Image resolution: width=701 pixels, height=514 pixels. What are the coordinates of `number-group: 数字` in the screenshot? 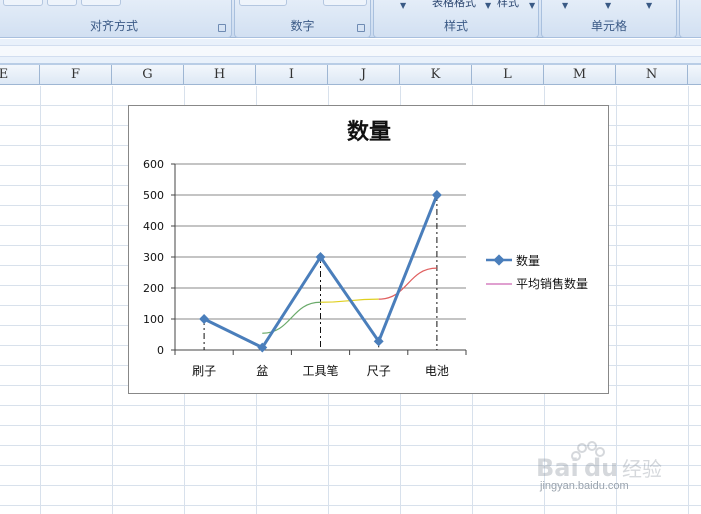 It's located at (302, 19).